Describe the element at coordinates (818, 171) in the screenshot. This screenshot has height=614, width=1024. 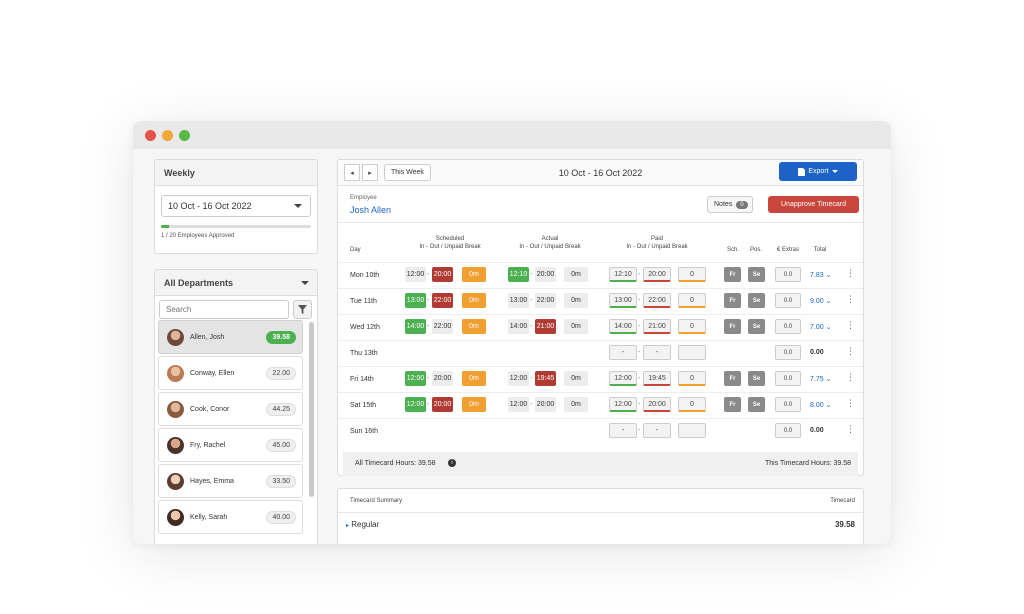
I see `export-button: Export` at that location.